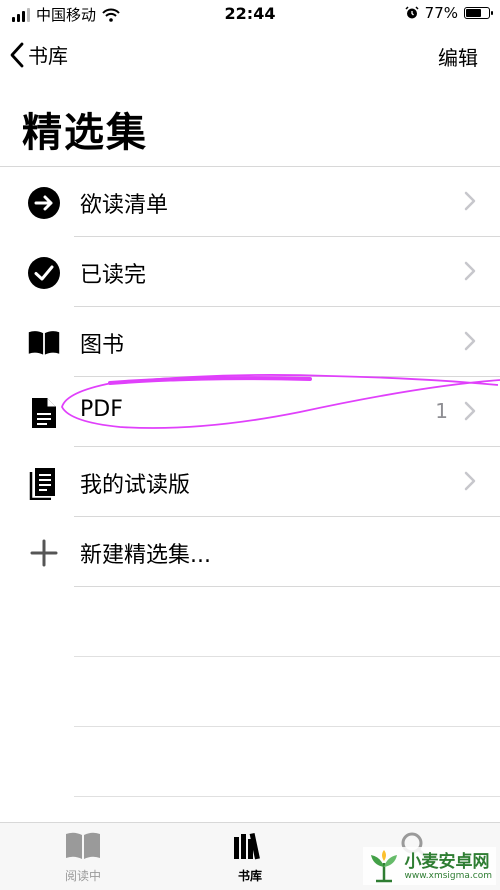 This screenshot has height=890, width=500. What do you see at coordinates (458, 56) in the screenshot?
I see `edit-button: 编辑` at bounding box center [458, 56].